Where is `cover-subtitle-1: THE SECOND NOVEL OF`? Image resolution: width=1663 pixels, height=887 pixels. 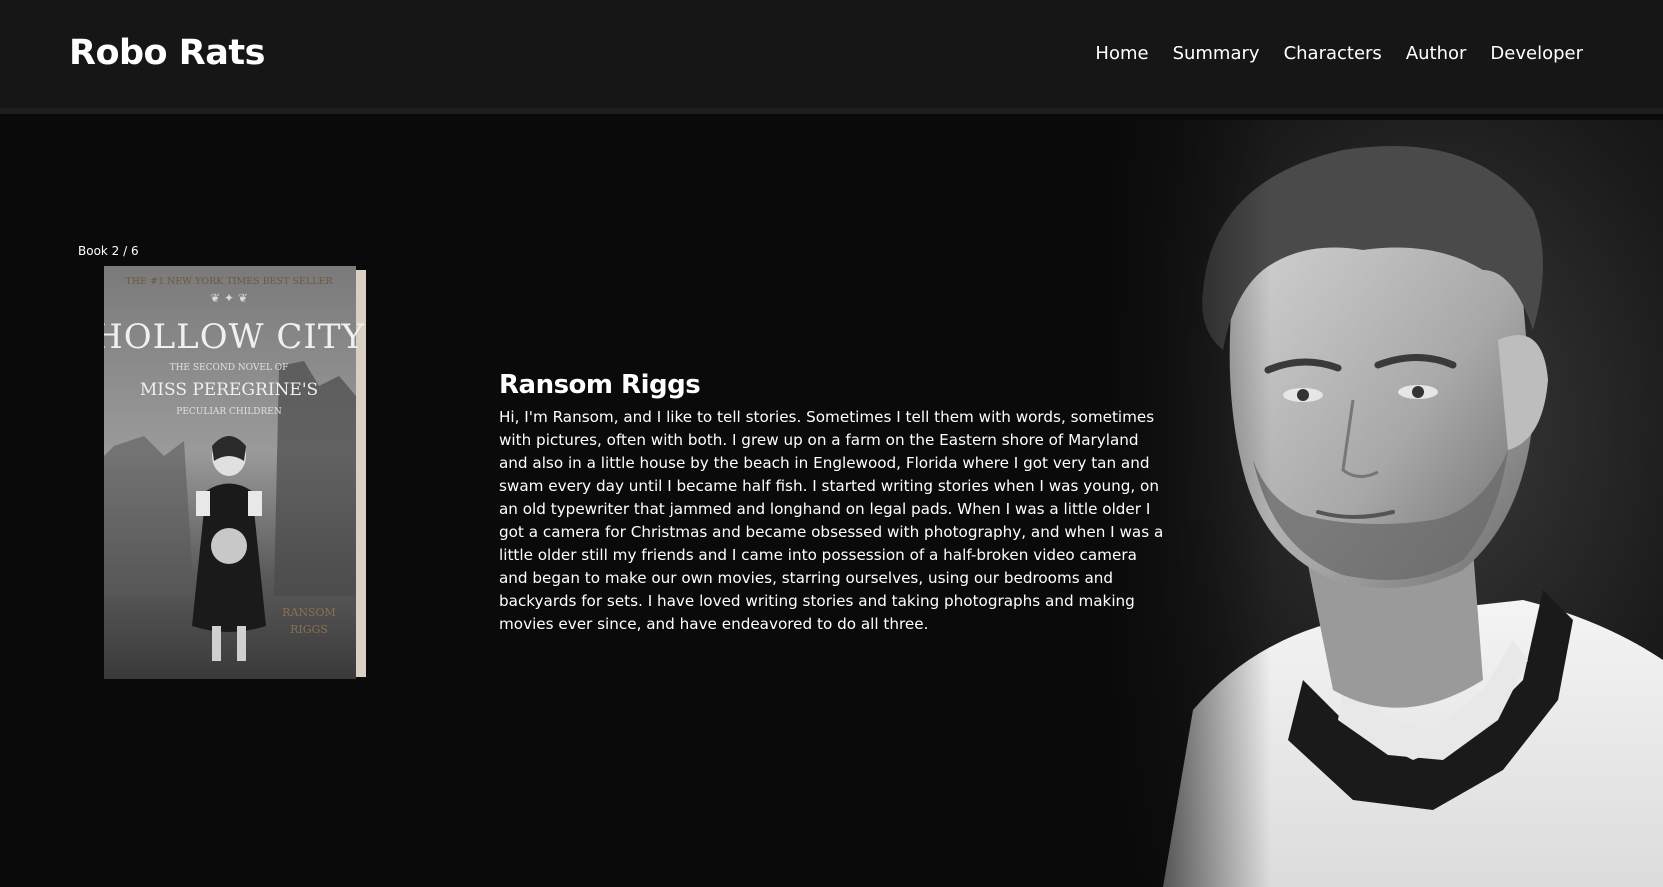
cover-subtitle-1: THE SECOND NOVEL OF is located at coordinates (229, 368).